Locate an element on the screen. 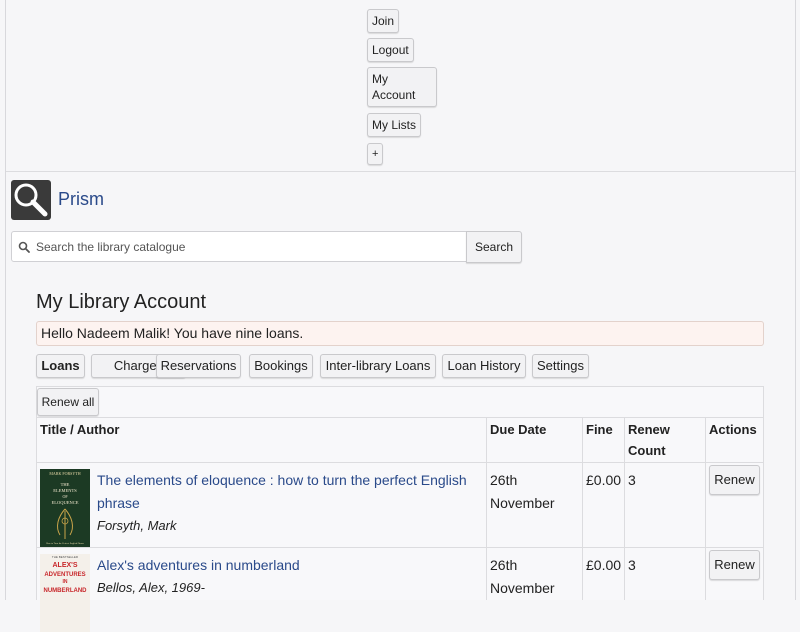 The height and width of the screenshot is (632, 800). header-fine: Fine is located at coordinates (599, 429).